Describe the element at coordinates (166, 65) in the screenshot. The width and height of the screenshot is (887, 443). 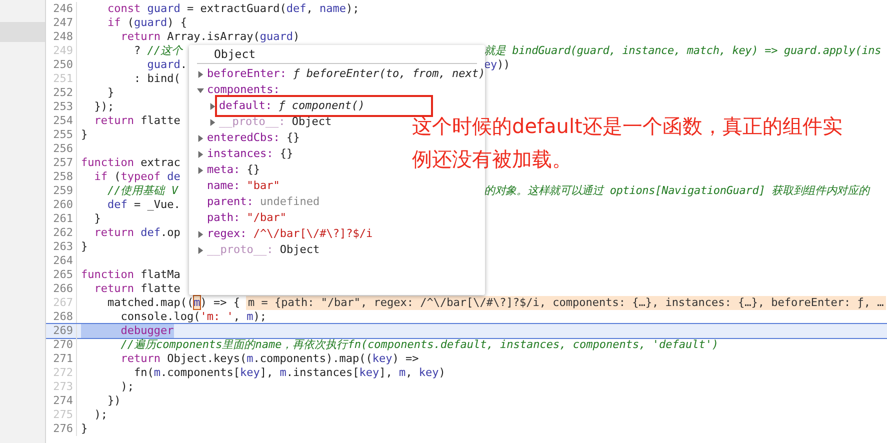
I see `code-line: guard.` at that location.